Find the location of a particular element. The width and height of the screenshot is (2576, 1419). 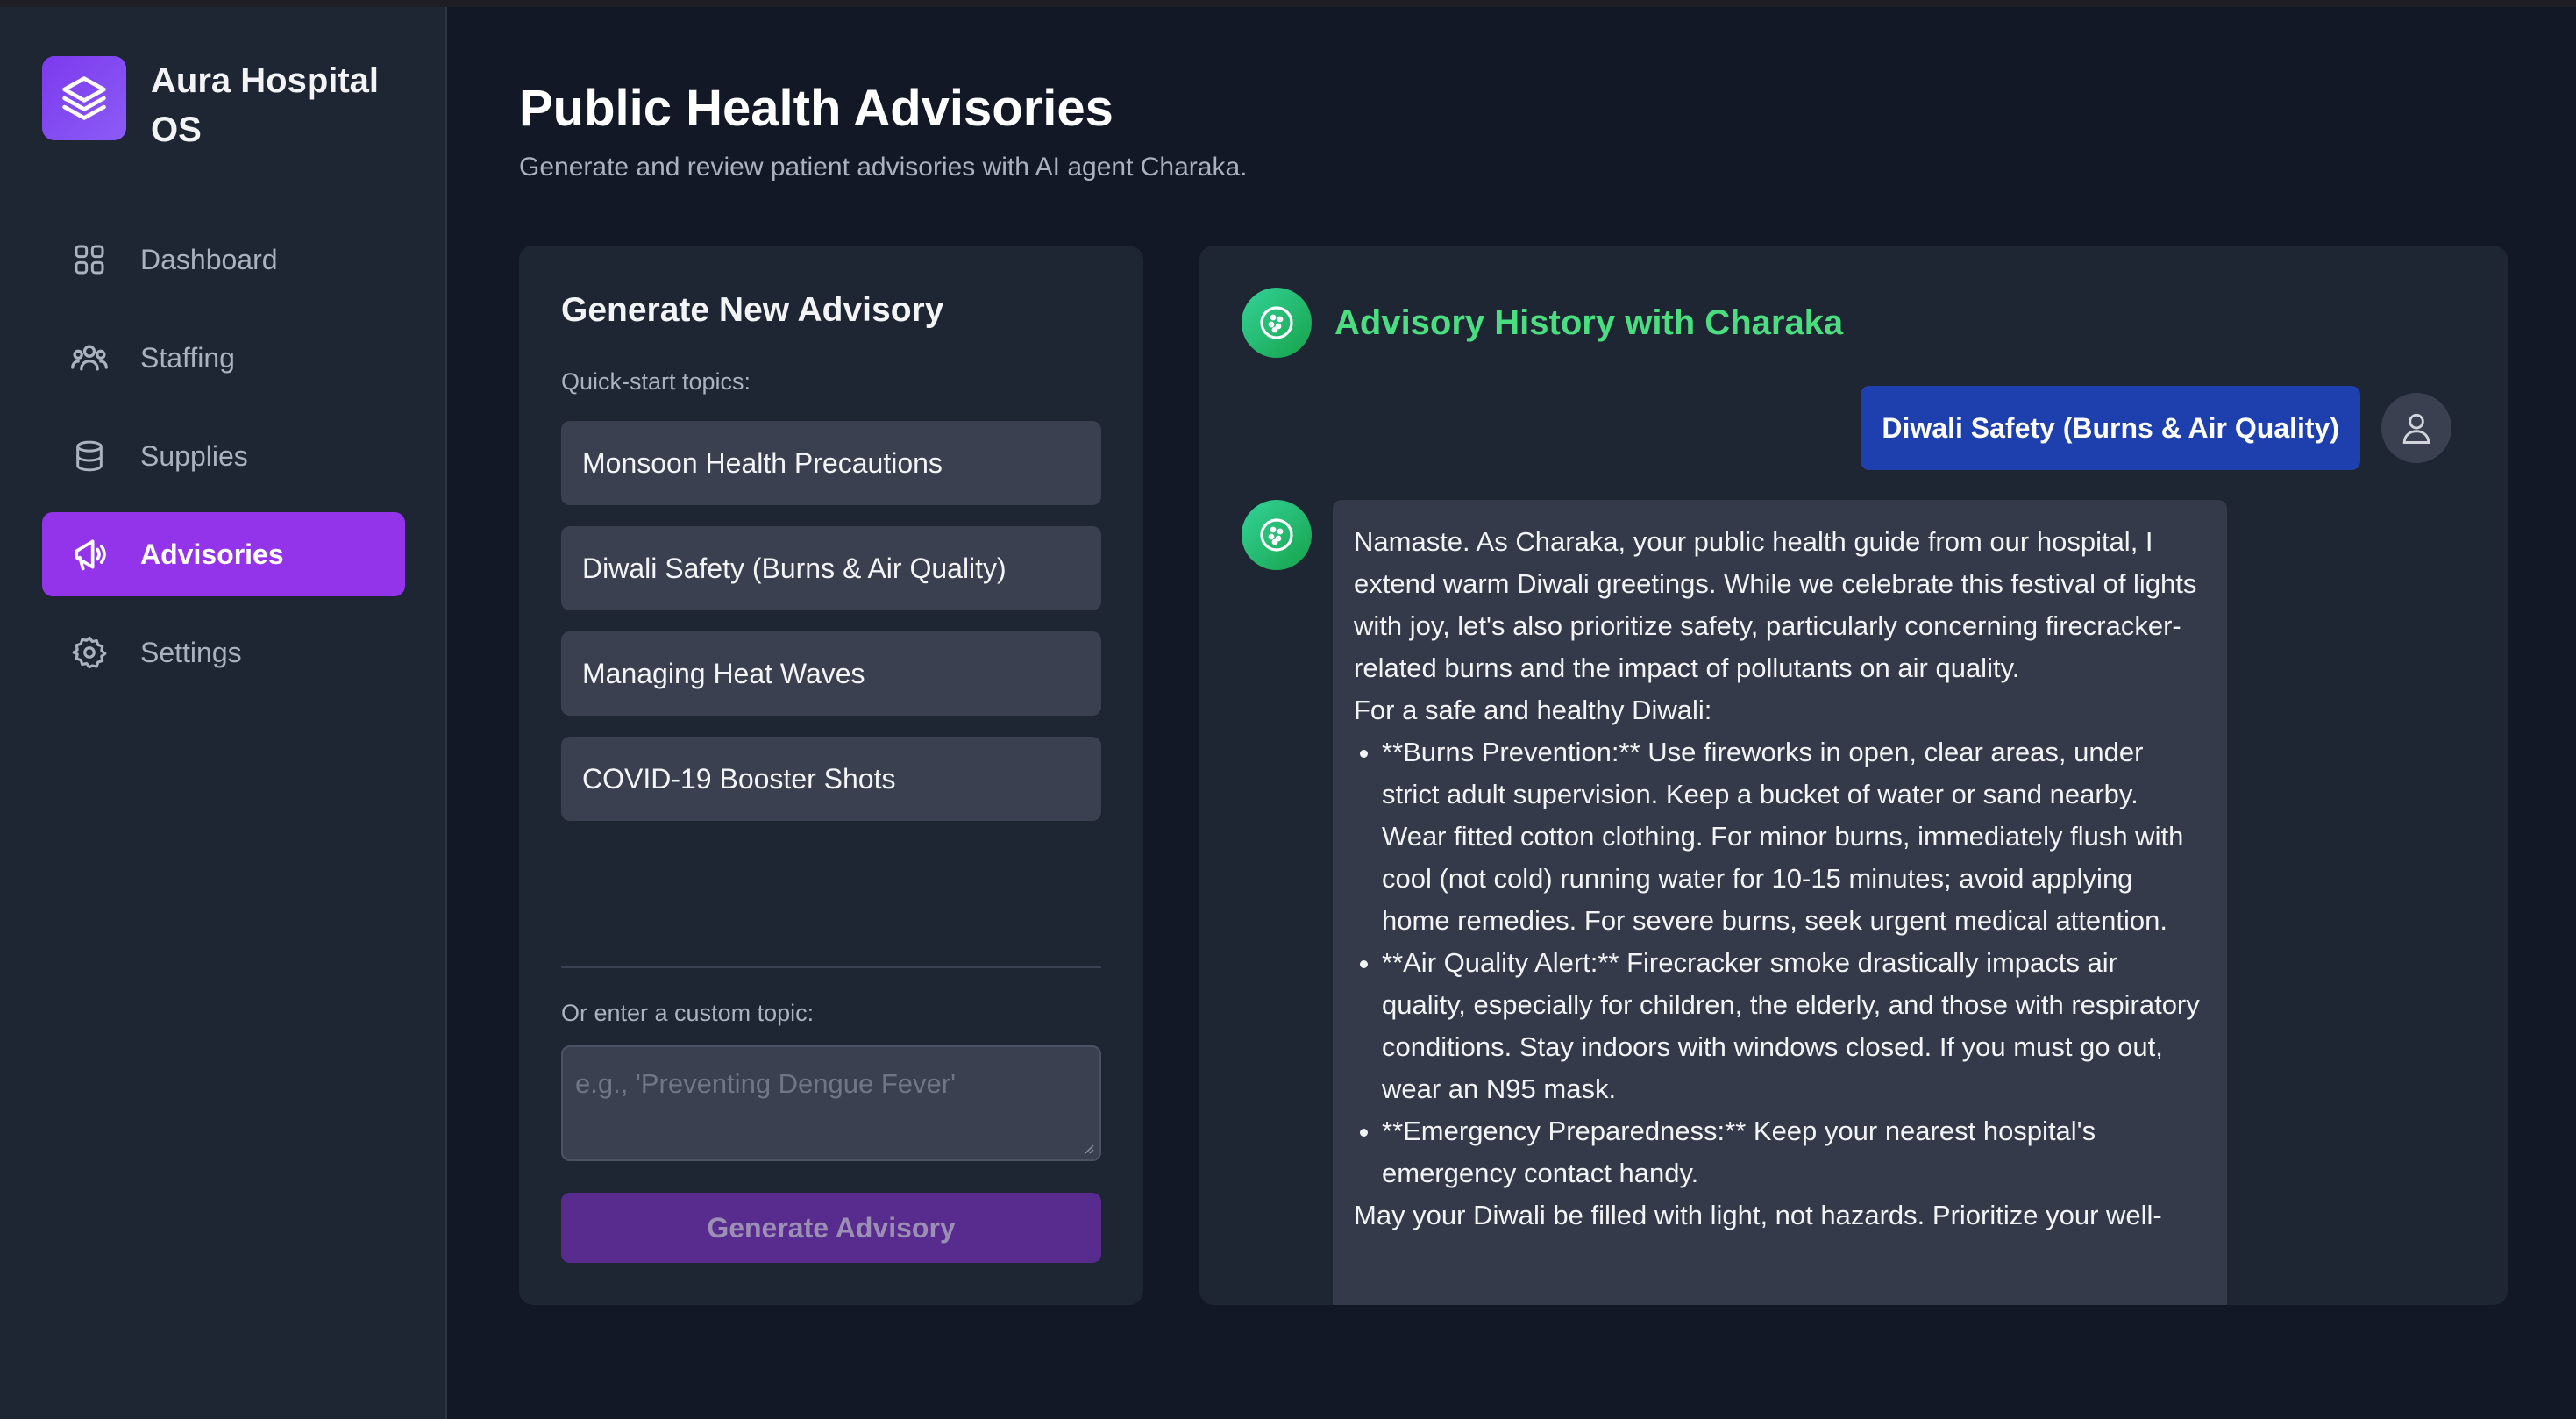

gear-icon is located at coordinates (89, 653).